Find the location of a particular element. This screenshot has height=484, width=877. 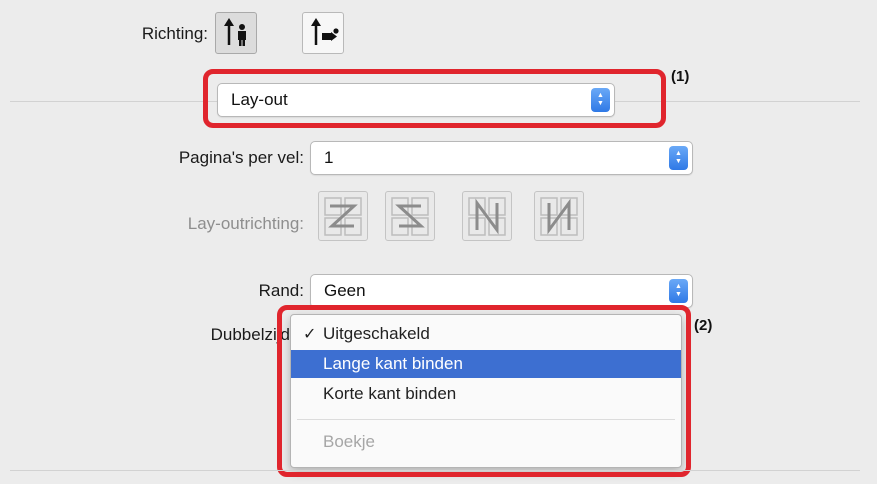

pages-per-sheet-value: 1 is located at coordinates (329, 157).